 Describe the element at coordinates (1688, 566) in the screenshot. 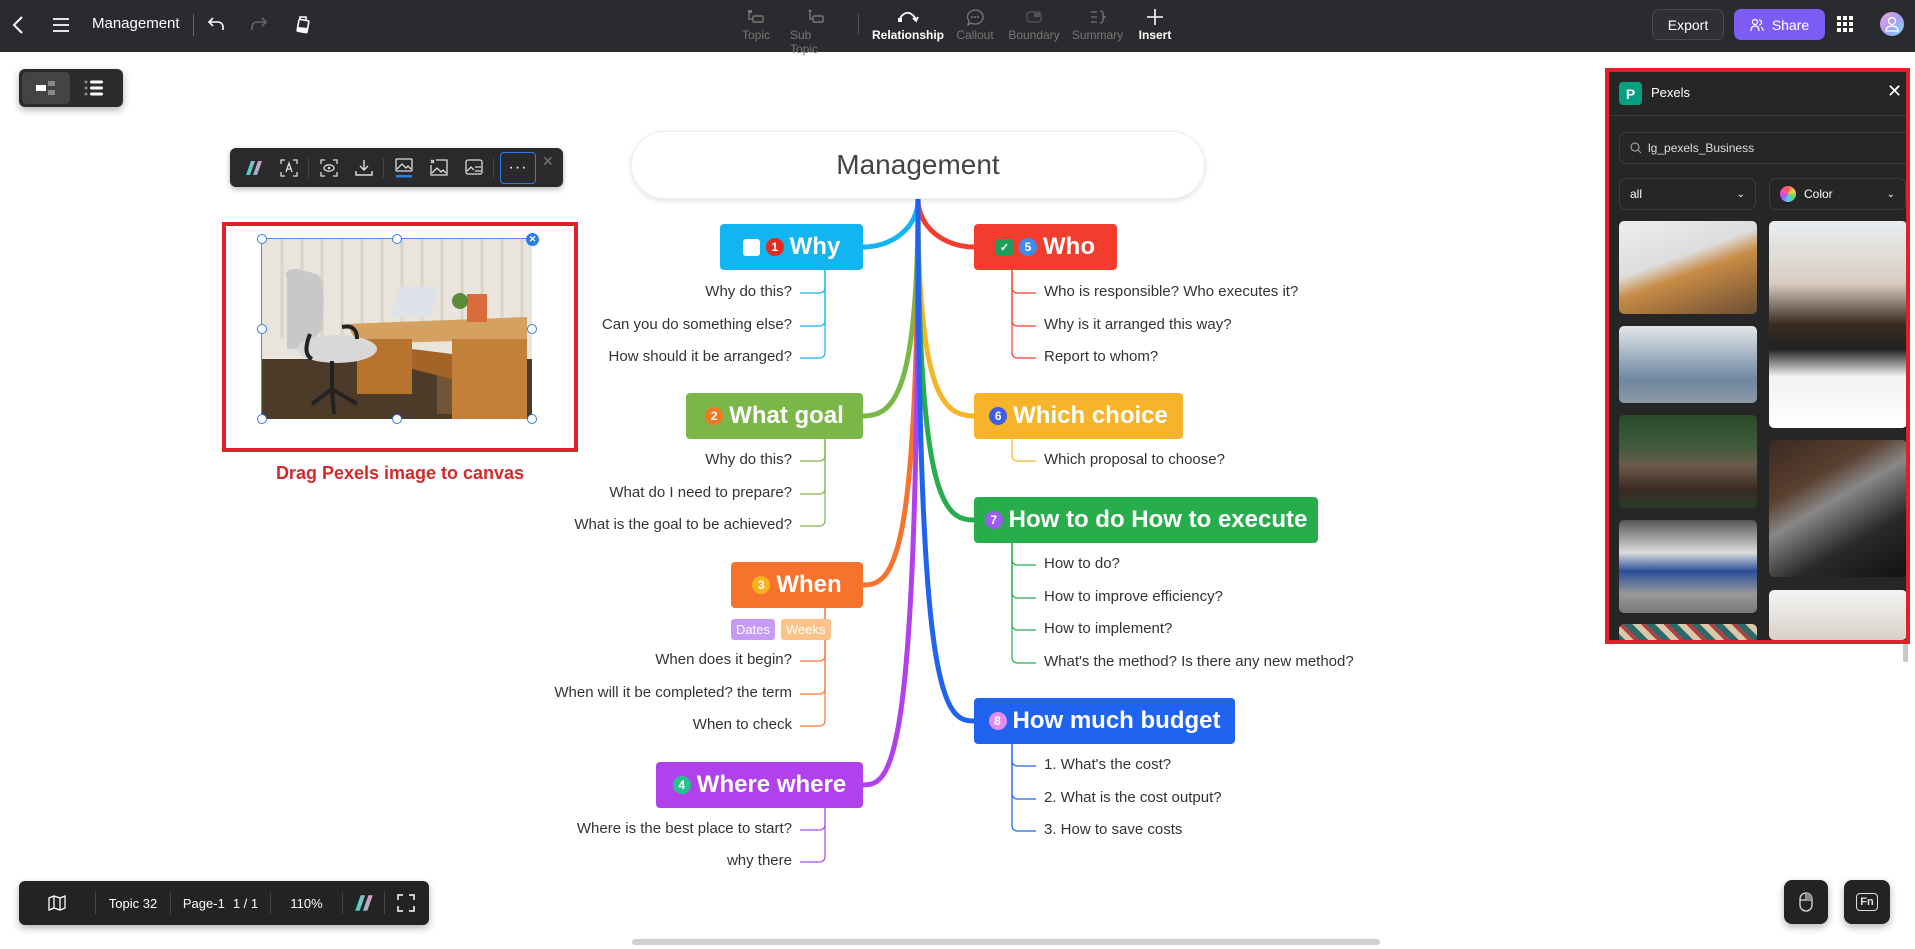

I see `pexels-image-man-blue-suit` at that location.